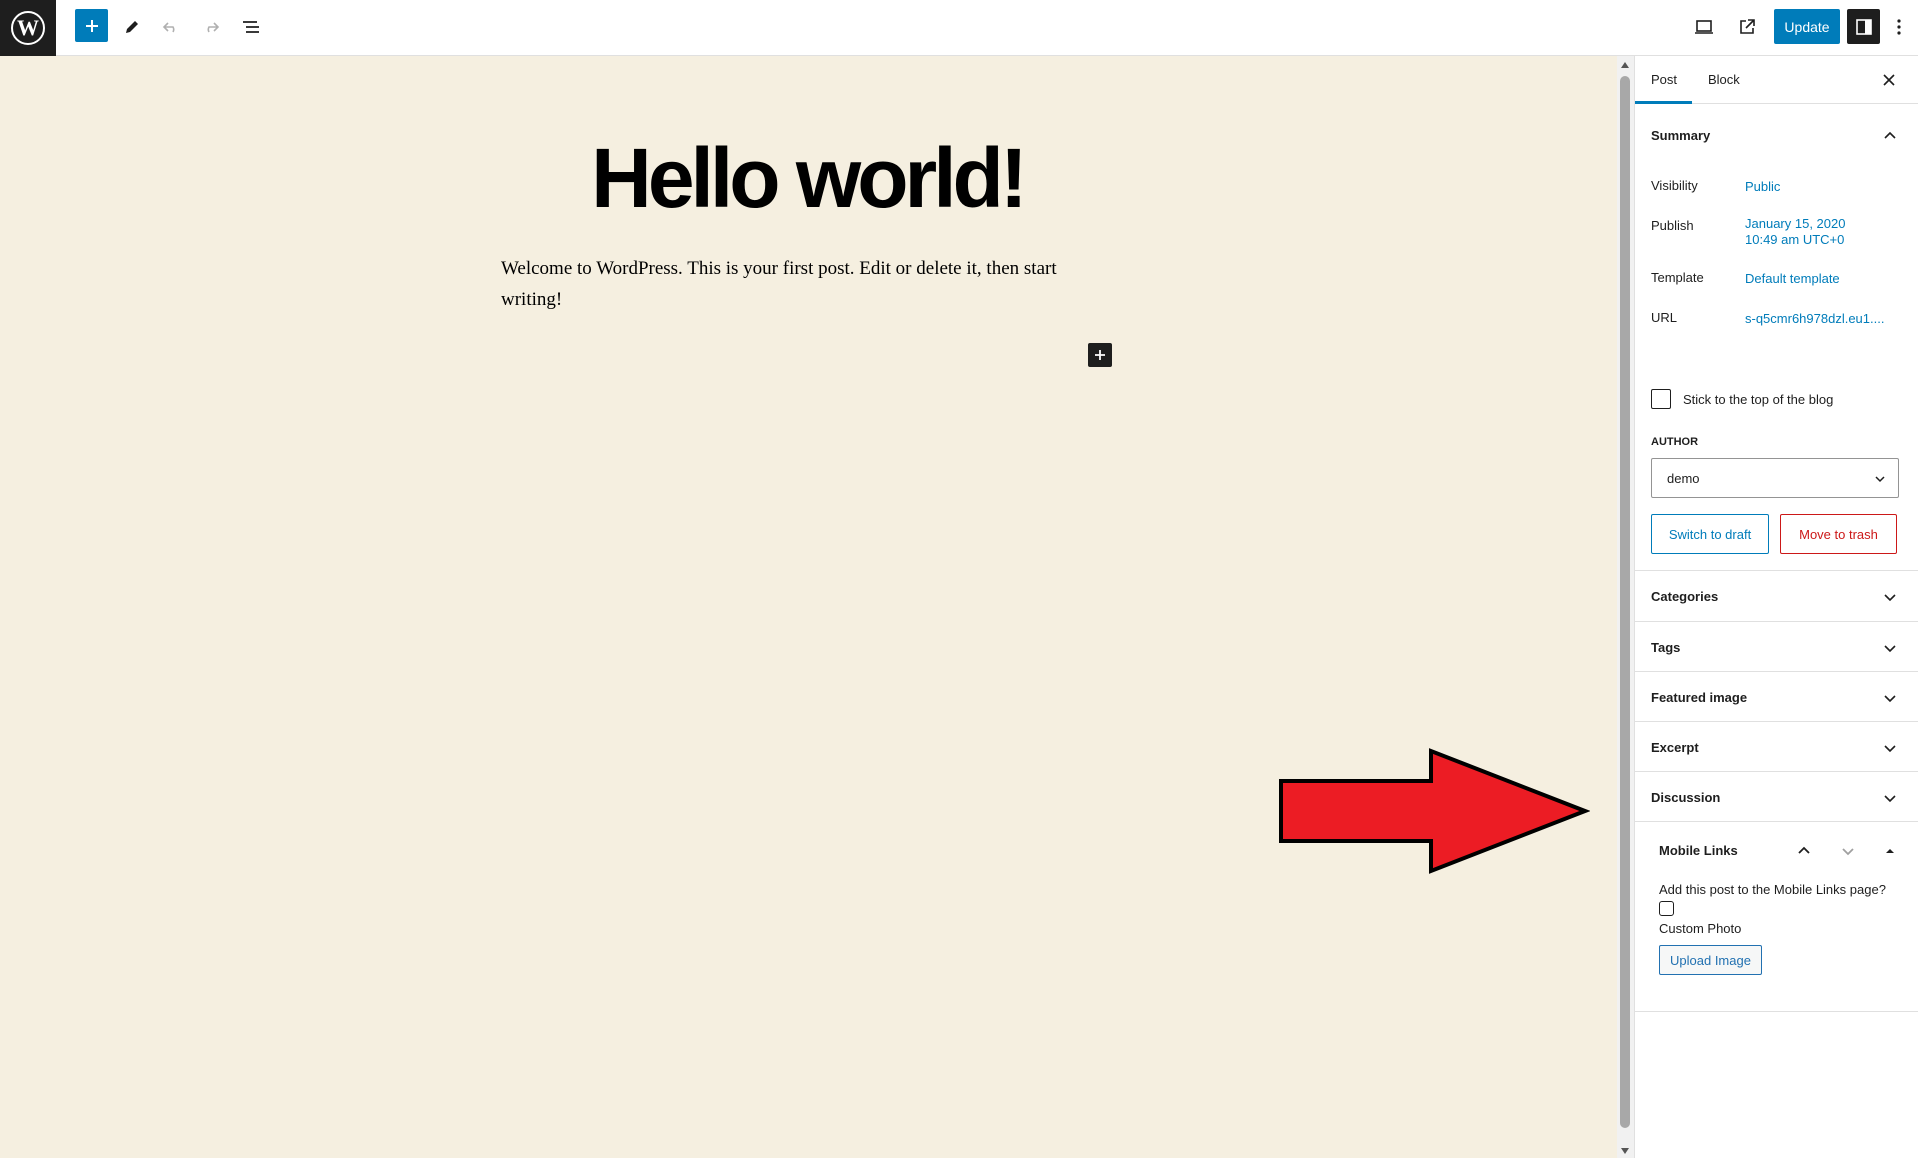  Describe the element at coordinates (1776, 647) in the screenshot. I see `tags-panel: Tags` at that location.